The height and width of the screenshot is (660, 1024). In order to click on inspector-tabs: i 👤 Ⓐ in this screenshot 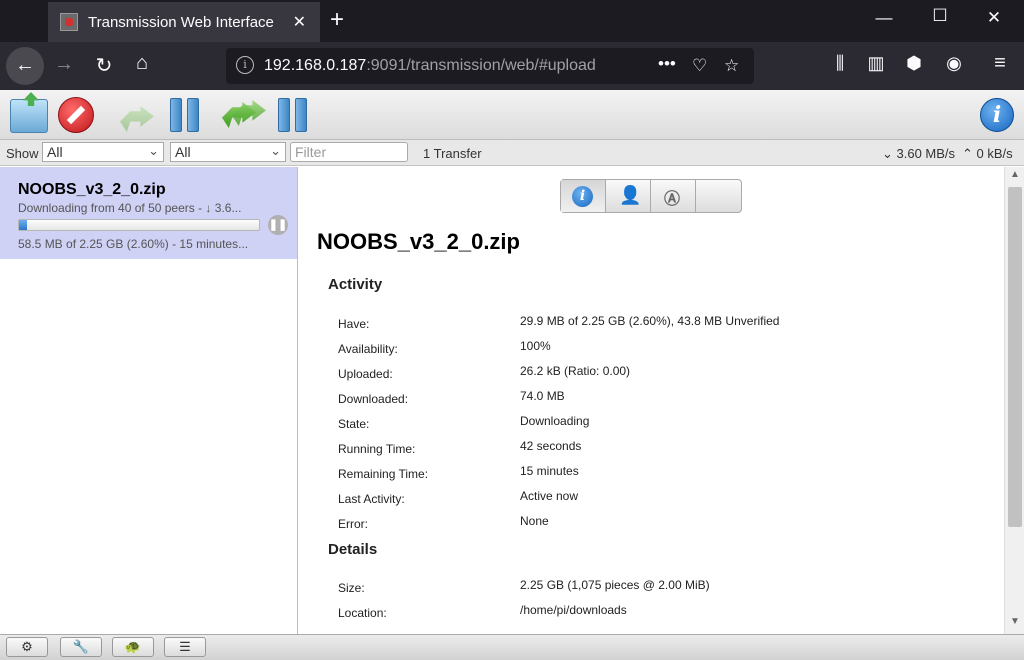, I will do `click(651, 196)`.